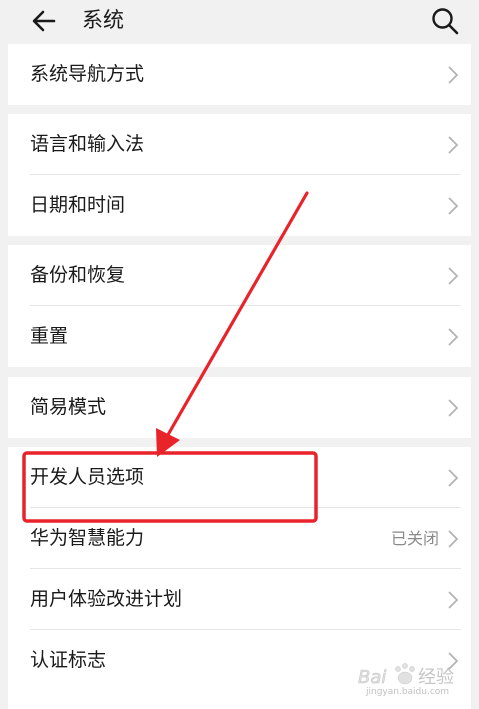  What do you see at coordinates (87, 477) in the screenshot?
I see `row-label: 开发人员选项` at bounding box center [87, 477].